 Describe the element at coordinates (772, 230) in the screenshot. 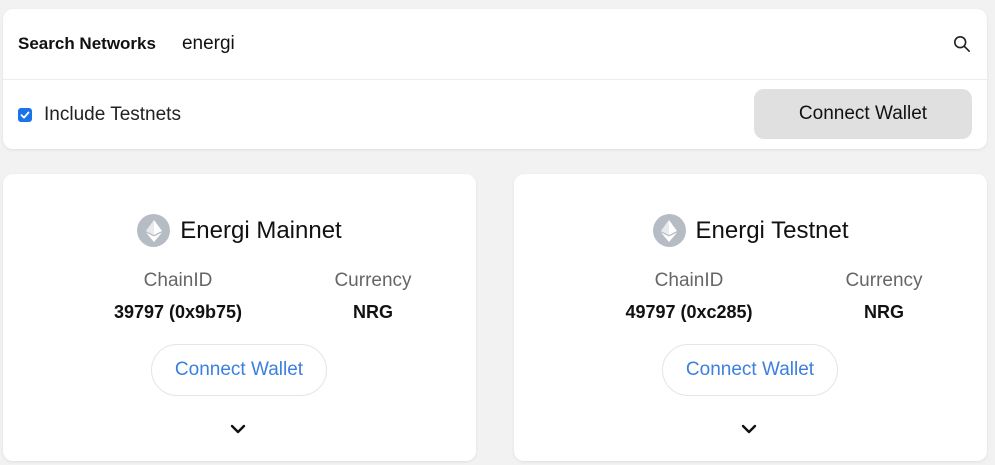

I see `network-name: Energi Testnet` at that location.